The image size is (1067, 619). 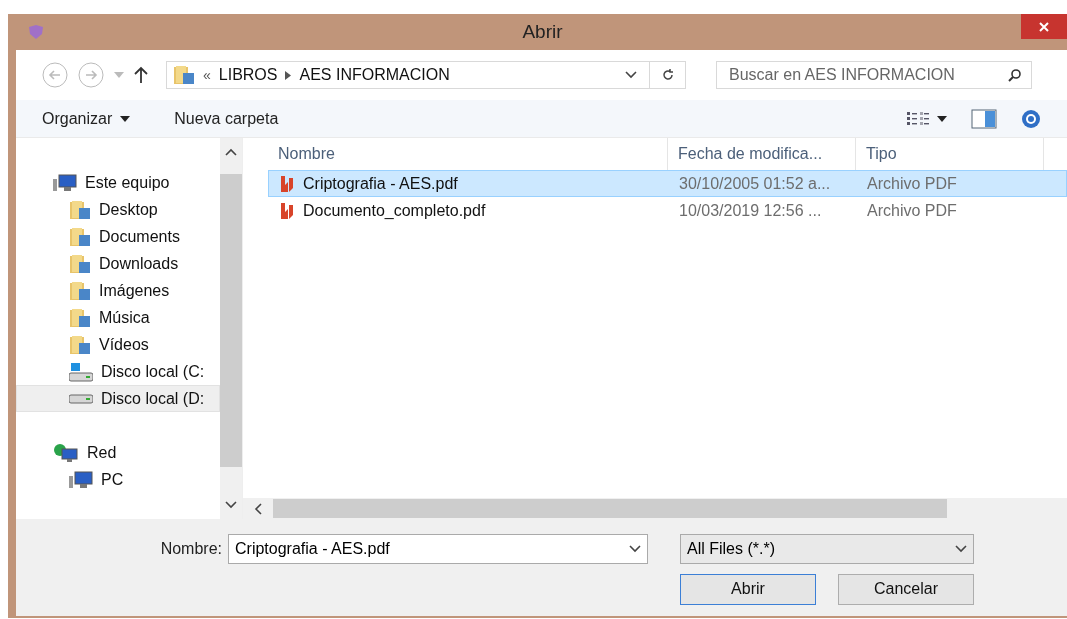 I want to click on nav-item: Disco local (C:, so click(x=118, y=371).